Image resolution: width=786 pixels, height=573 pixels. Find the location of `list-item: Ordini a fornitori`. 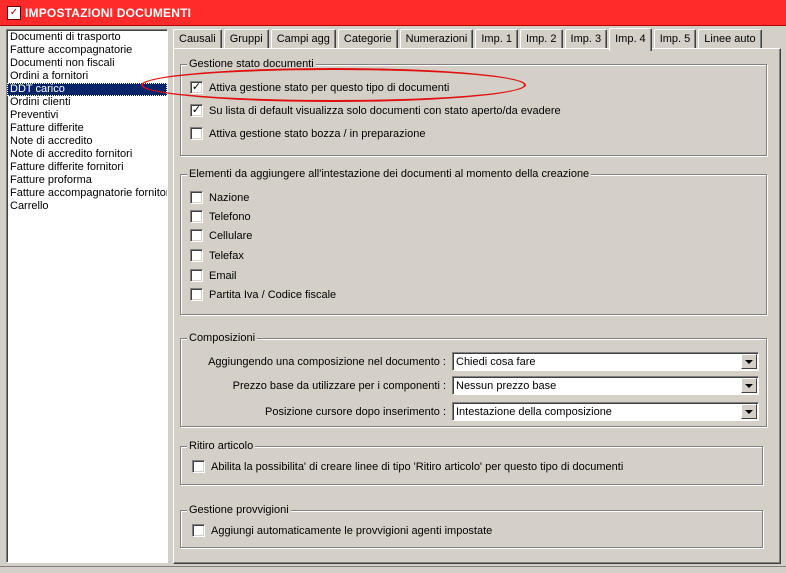

list-item: Ordini a fornitori is located at coordinates (87, 76).